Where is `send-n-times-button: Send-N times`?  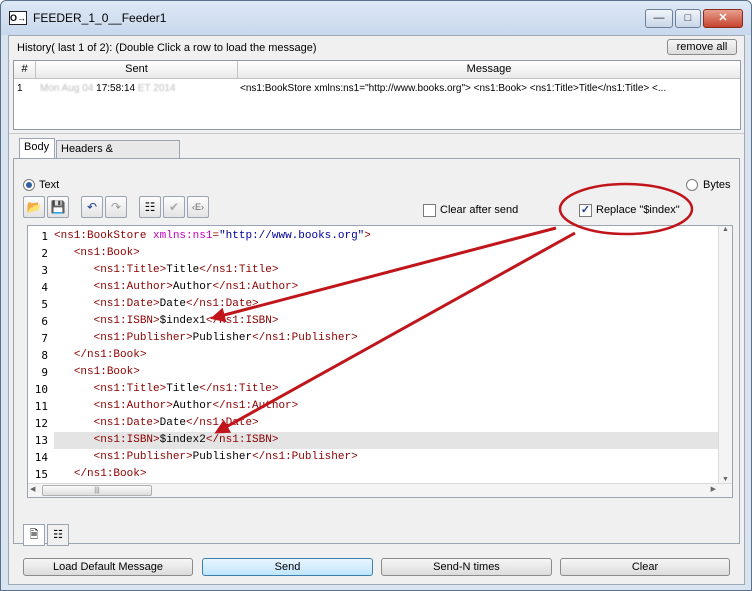
send-n-times-button: Send-N times is located at coordinates (466, 567).